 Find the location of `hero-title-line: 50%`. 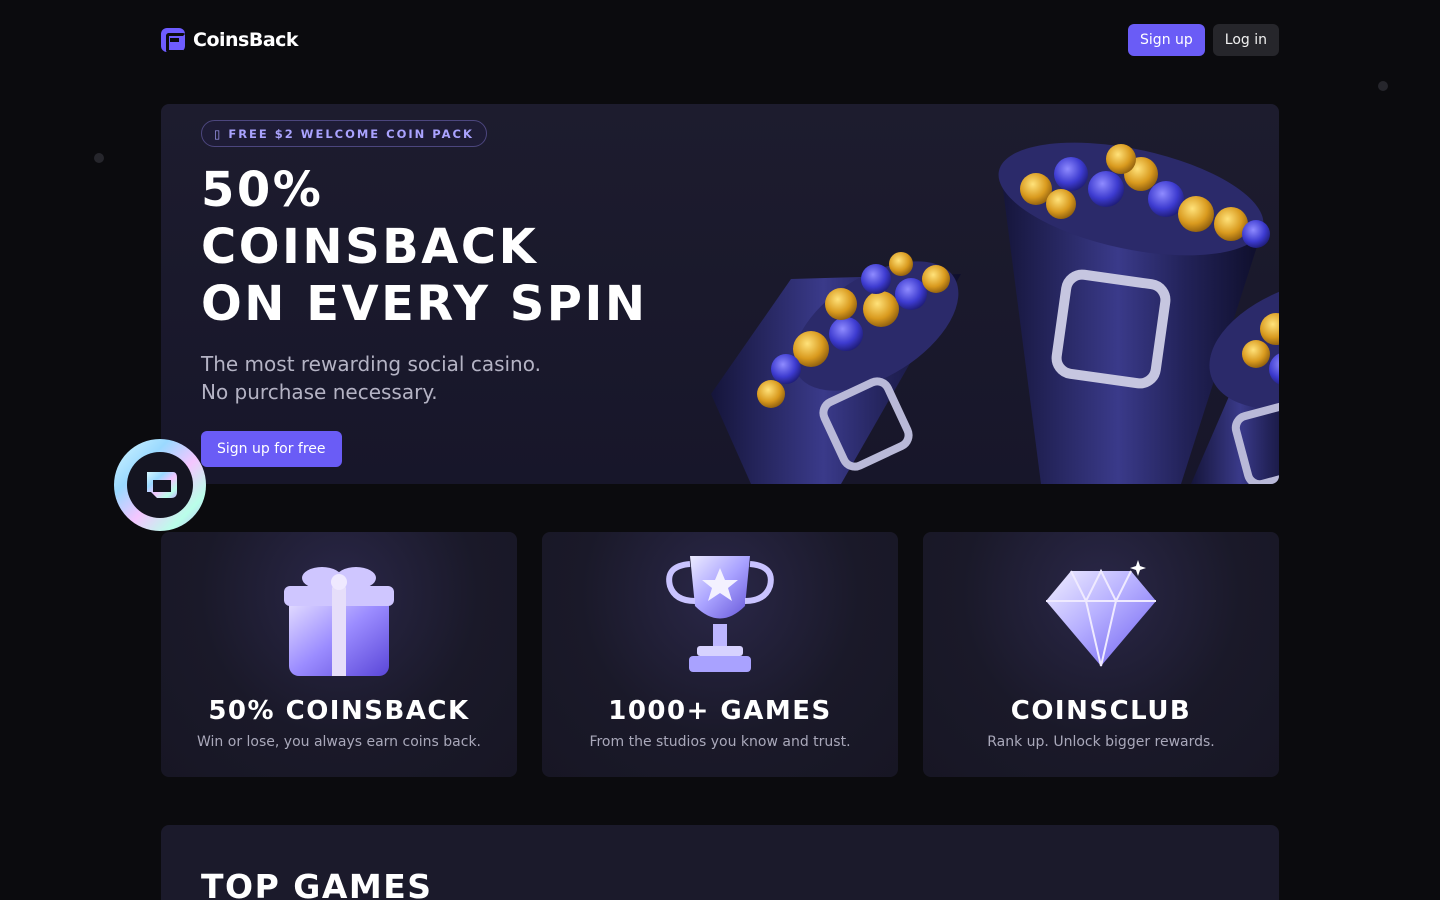

hero-title-line: 50% is located at coordinates (262, 190).